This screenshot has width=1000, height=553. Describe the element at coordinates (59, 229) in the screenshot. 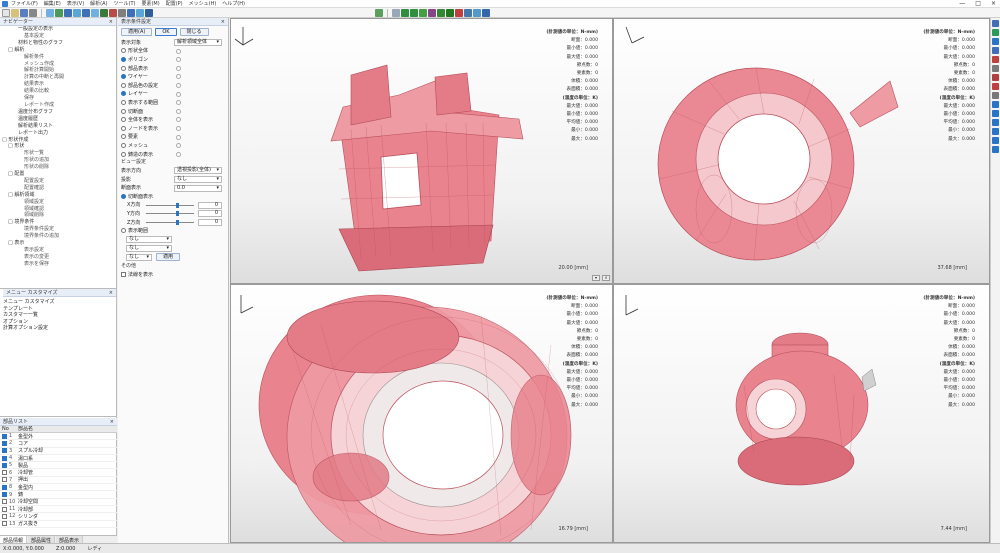

I see `tree-item: 境界条件設定` at that location.